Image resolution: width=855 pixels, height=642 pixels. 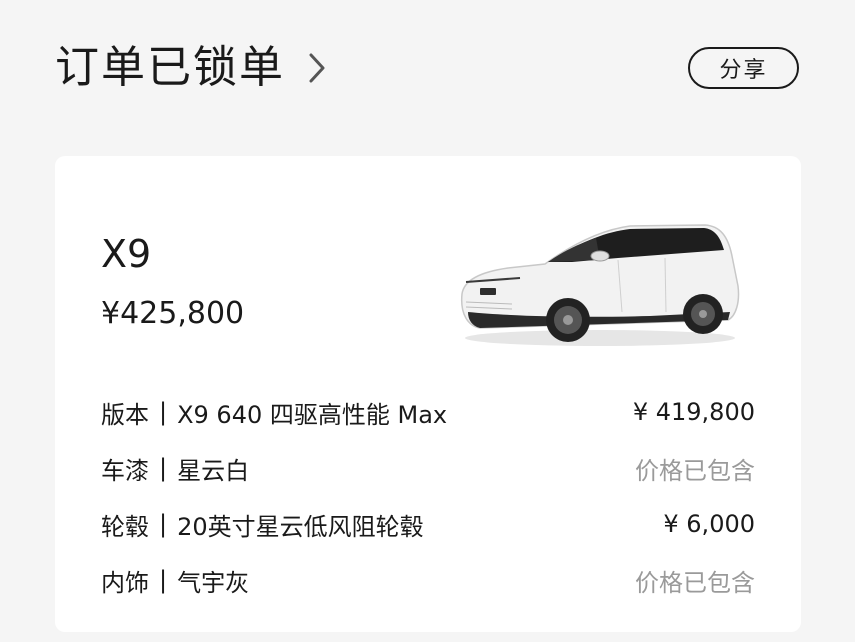 What do you see at coordinates (125, 414) in the screenshot?
I see `spec-label: 版本` at bounding box center [125, 414].